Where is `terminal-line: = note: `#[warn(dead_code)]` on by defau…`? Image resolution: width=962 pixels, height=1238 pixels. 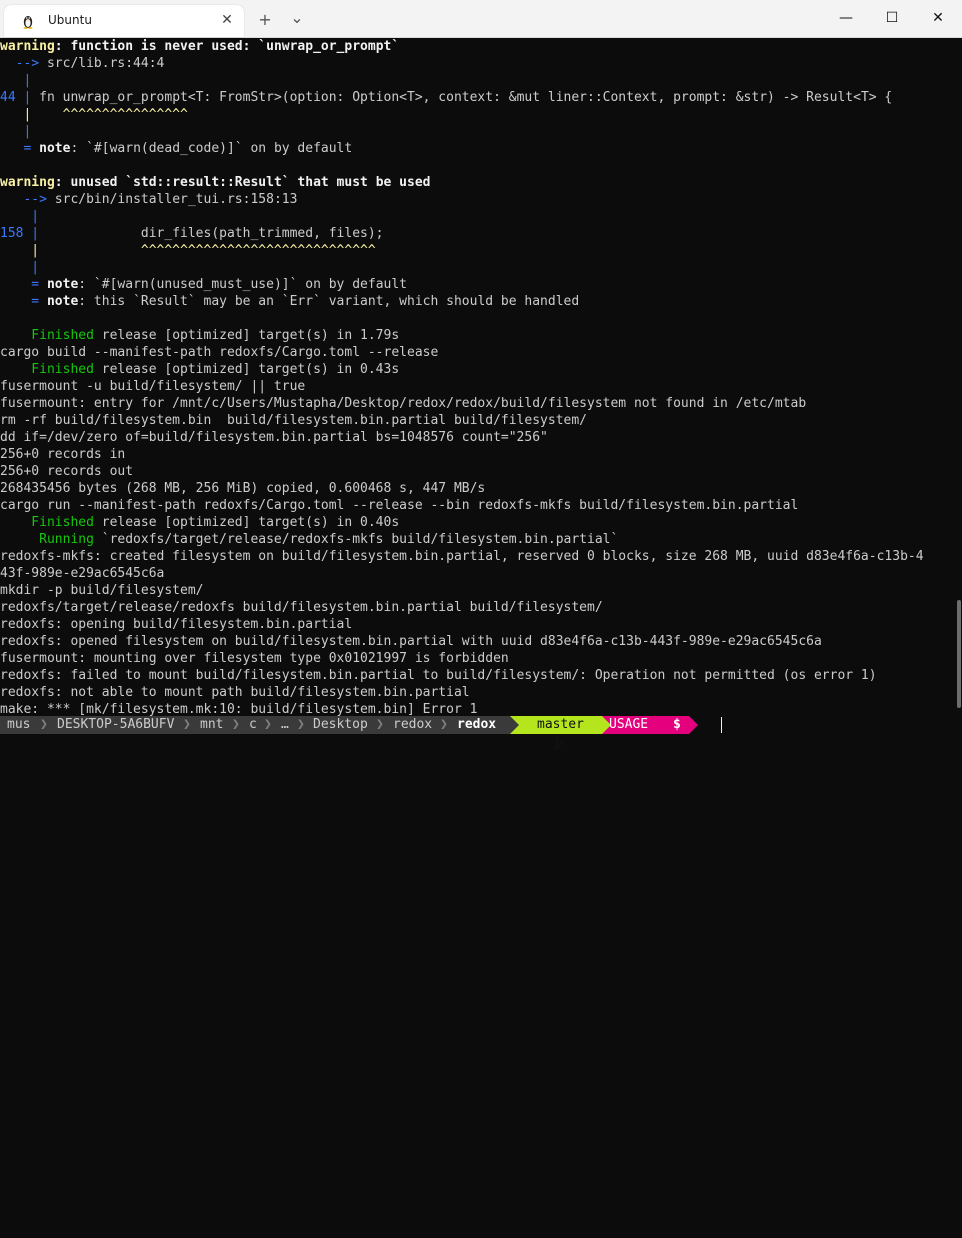
terminal-line: = note: `#[warn(dead_code)]` on by defau… is located at coordinates (475, 148).